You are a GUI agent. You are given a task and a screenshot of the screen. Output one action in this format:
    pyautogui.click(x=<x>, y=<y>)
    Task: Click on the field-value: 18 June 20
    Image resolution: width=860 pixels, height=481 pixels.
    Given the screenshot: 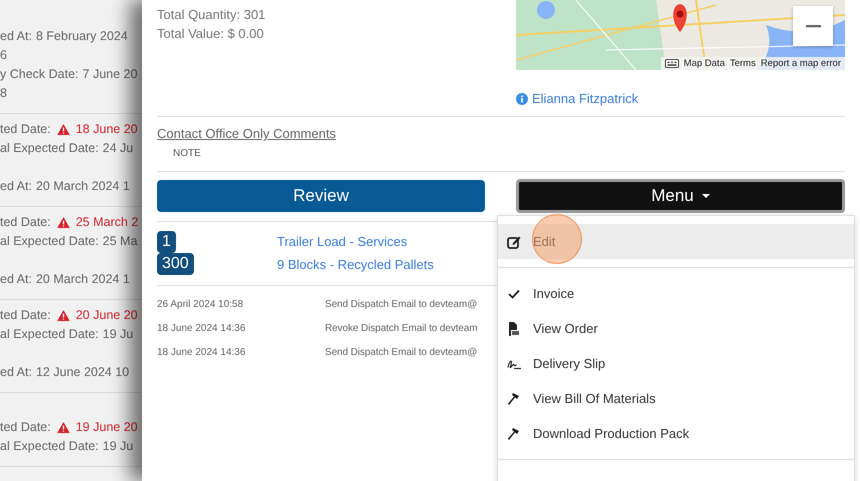 What is the action you would take?
    pyautogui.click(x=107, y=129)
    